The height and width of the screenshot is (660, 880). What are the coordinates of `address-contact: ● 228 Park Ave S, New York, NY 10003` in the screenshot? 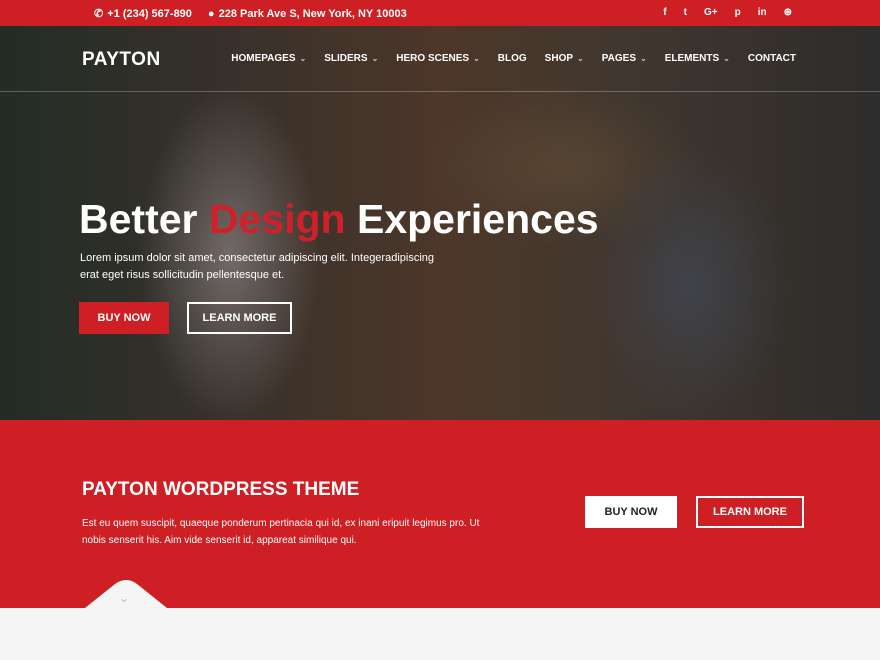 It's located at (307, 13).